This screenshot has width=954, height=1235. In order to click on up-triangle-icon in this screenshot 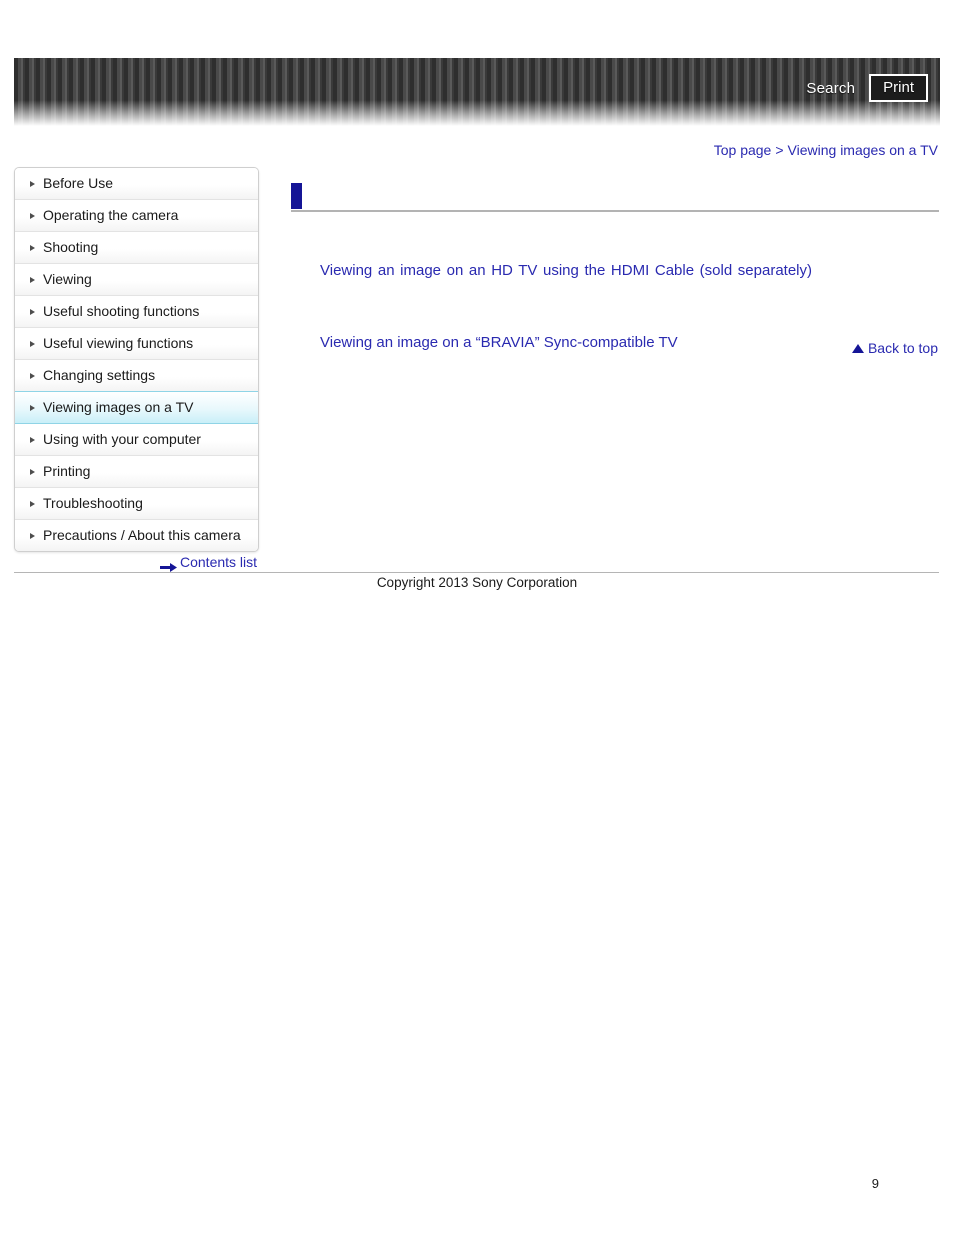, I will do `click(857, 348)`.